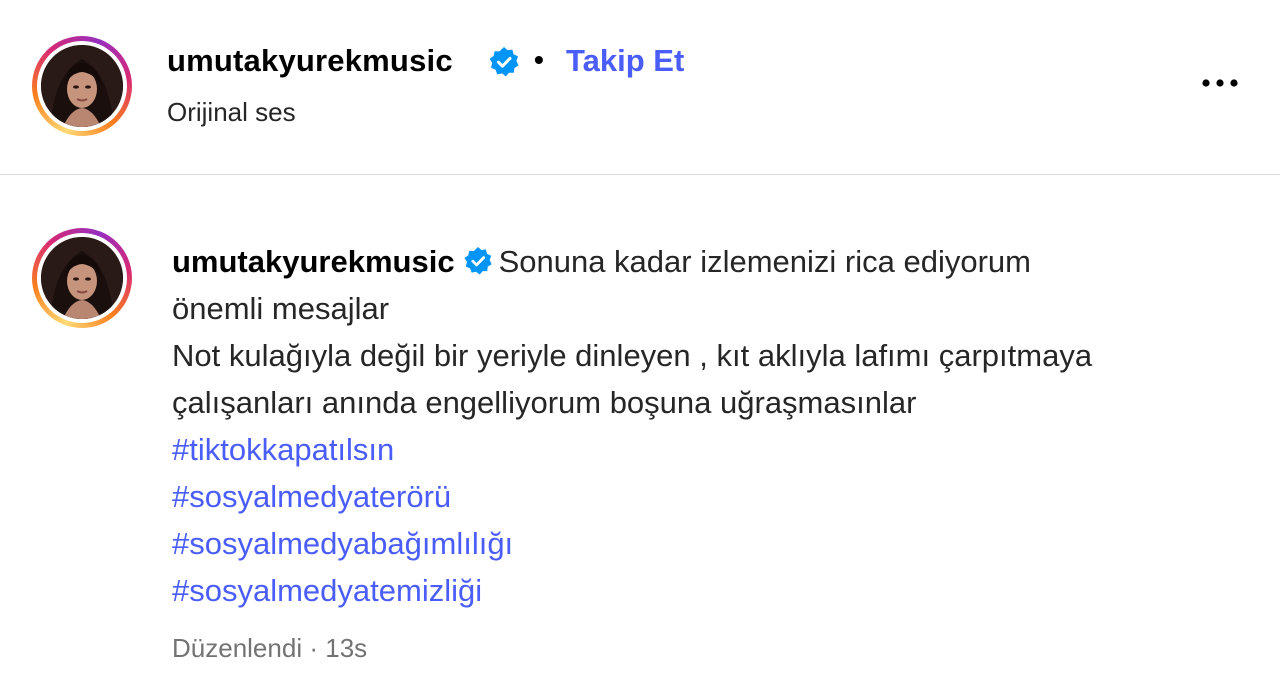  I want to click on timestamp: 13s, so click(346, 648).